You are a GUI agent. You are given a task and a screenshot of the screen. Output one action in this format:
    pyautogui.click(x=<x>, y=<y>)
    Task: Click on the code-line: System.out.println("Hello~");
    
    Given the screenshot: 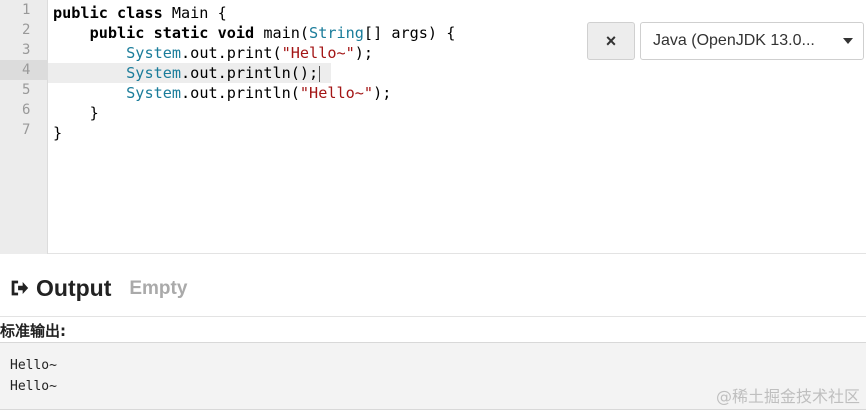 What is the action you would take?
    pyautogui.click(x=459, y=93)
    